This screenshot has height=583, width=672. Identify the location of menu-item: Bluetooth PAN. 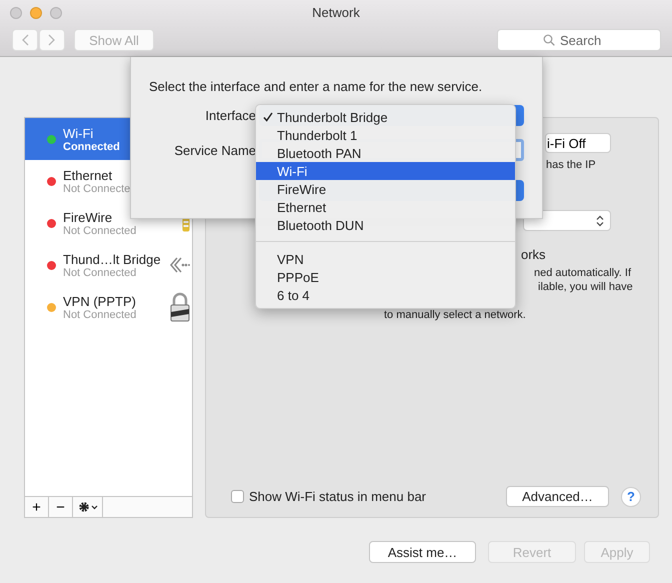
(385, 153).